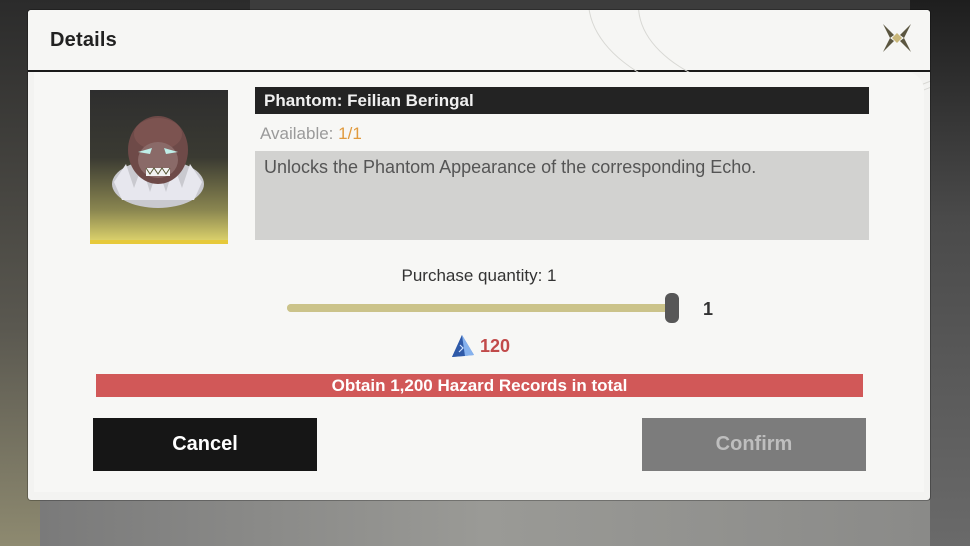 This screenshot has height=546, width=970. What do you see at coordinates (83, 40) in the screenshot?
I see `dialog-title: Details` at bounding box center [83, 40].